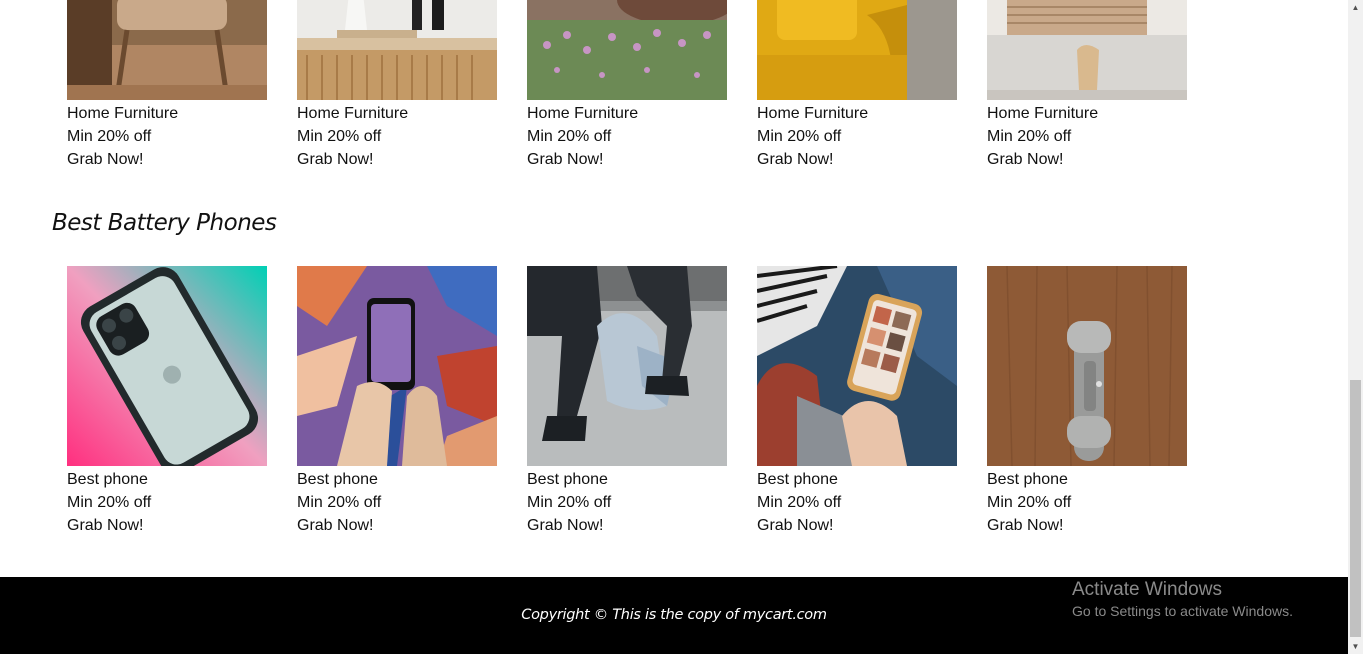 This screenshot has height=654, width=1363. Describe the element at coordinates (1182, 611) in the screenshot. I see `watermark-subtitle: Go to Settings to activate Windows.` at that location.